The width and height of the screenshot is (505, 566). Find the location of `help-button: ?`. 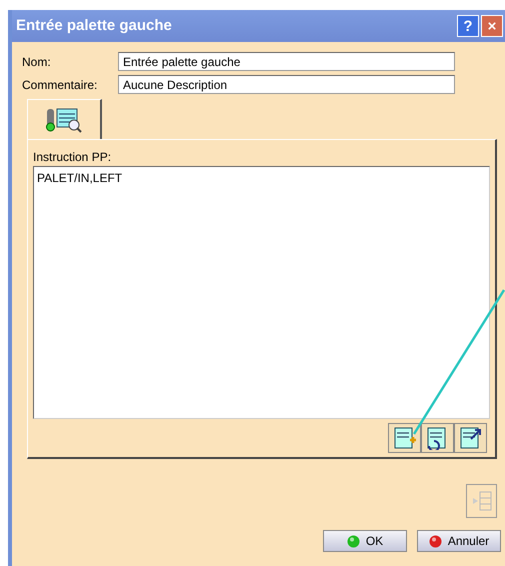

help-button: ? is located at coordinates (468, 26).